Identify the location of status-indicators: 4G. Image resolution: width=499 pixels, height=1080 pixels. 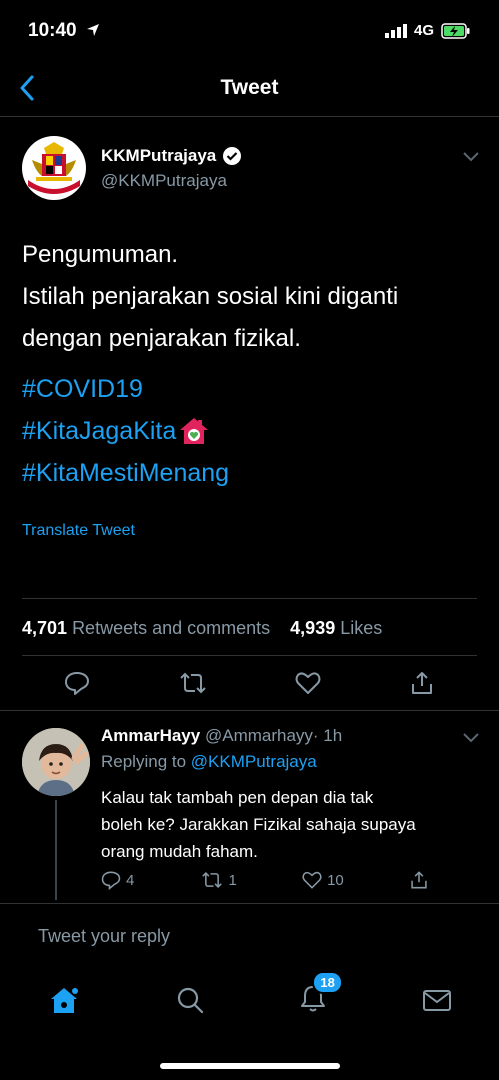
(427, 30).